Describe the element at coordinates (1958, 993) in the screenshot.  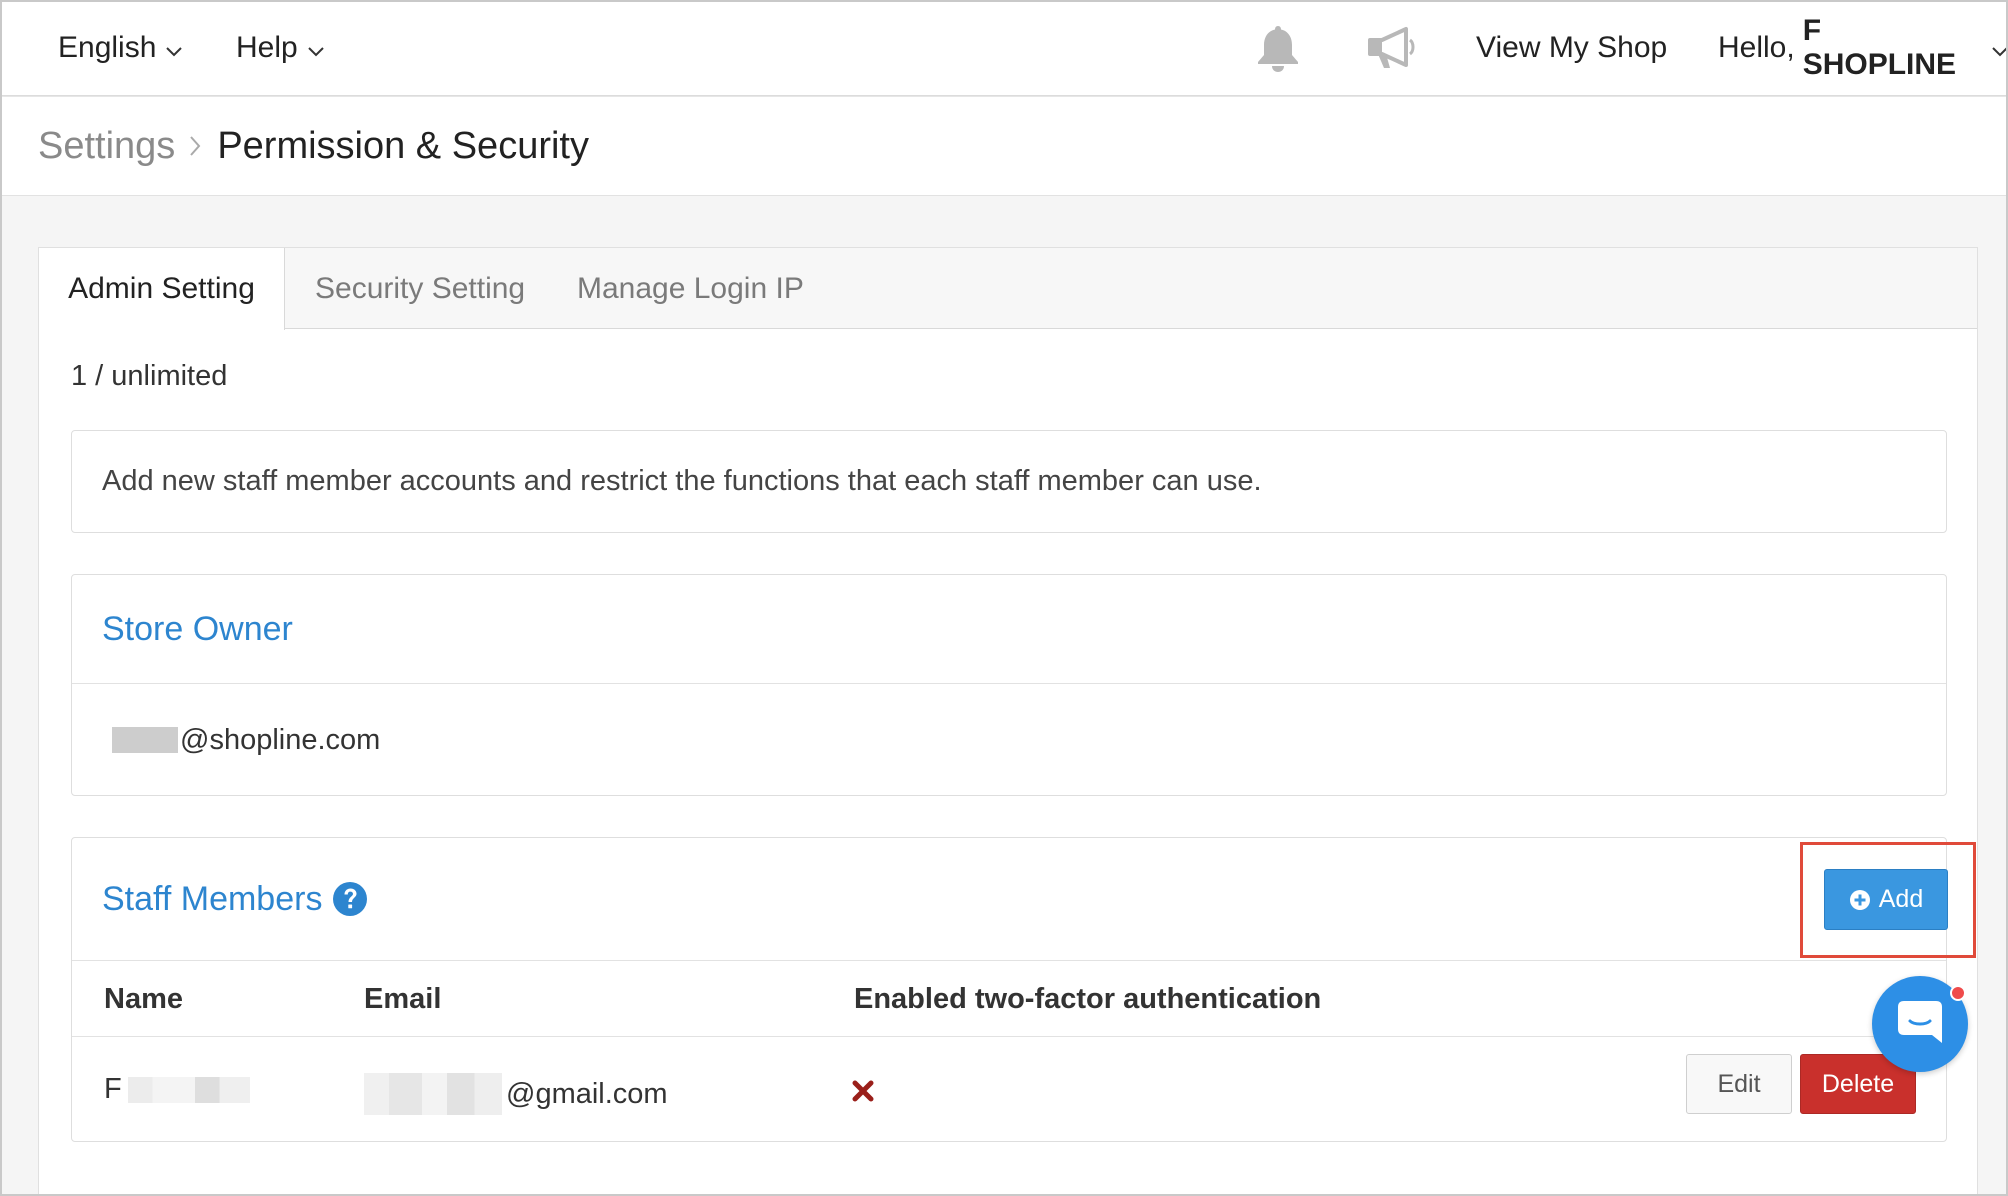
I see `chat-notification-dot` at that location.